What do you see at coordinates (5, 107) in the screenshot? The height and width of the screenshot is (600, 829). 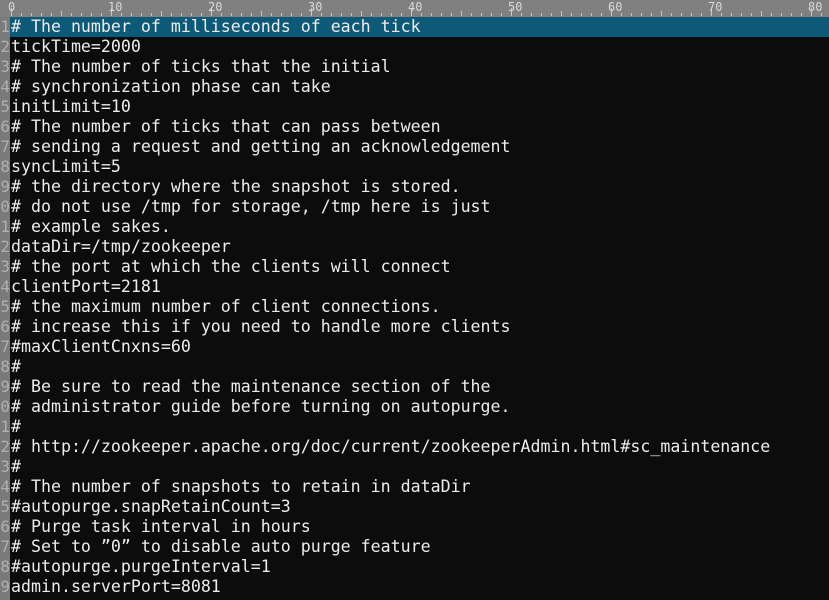 I see `line-number: 5` at bounding box center [5, 107].